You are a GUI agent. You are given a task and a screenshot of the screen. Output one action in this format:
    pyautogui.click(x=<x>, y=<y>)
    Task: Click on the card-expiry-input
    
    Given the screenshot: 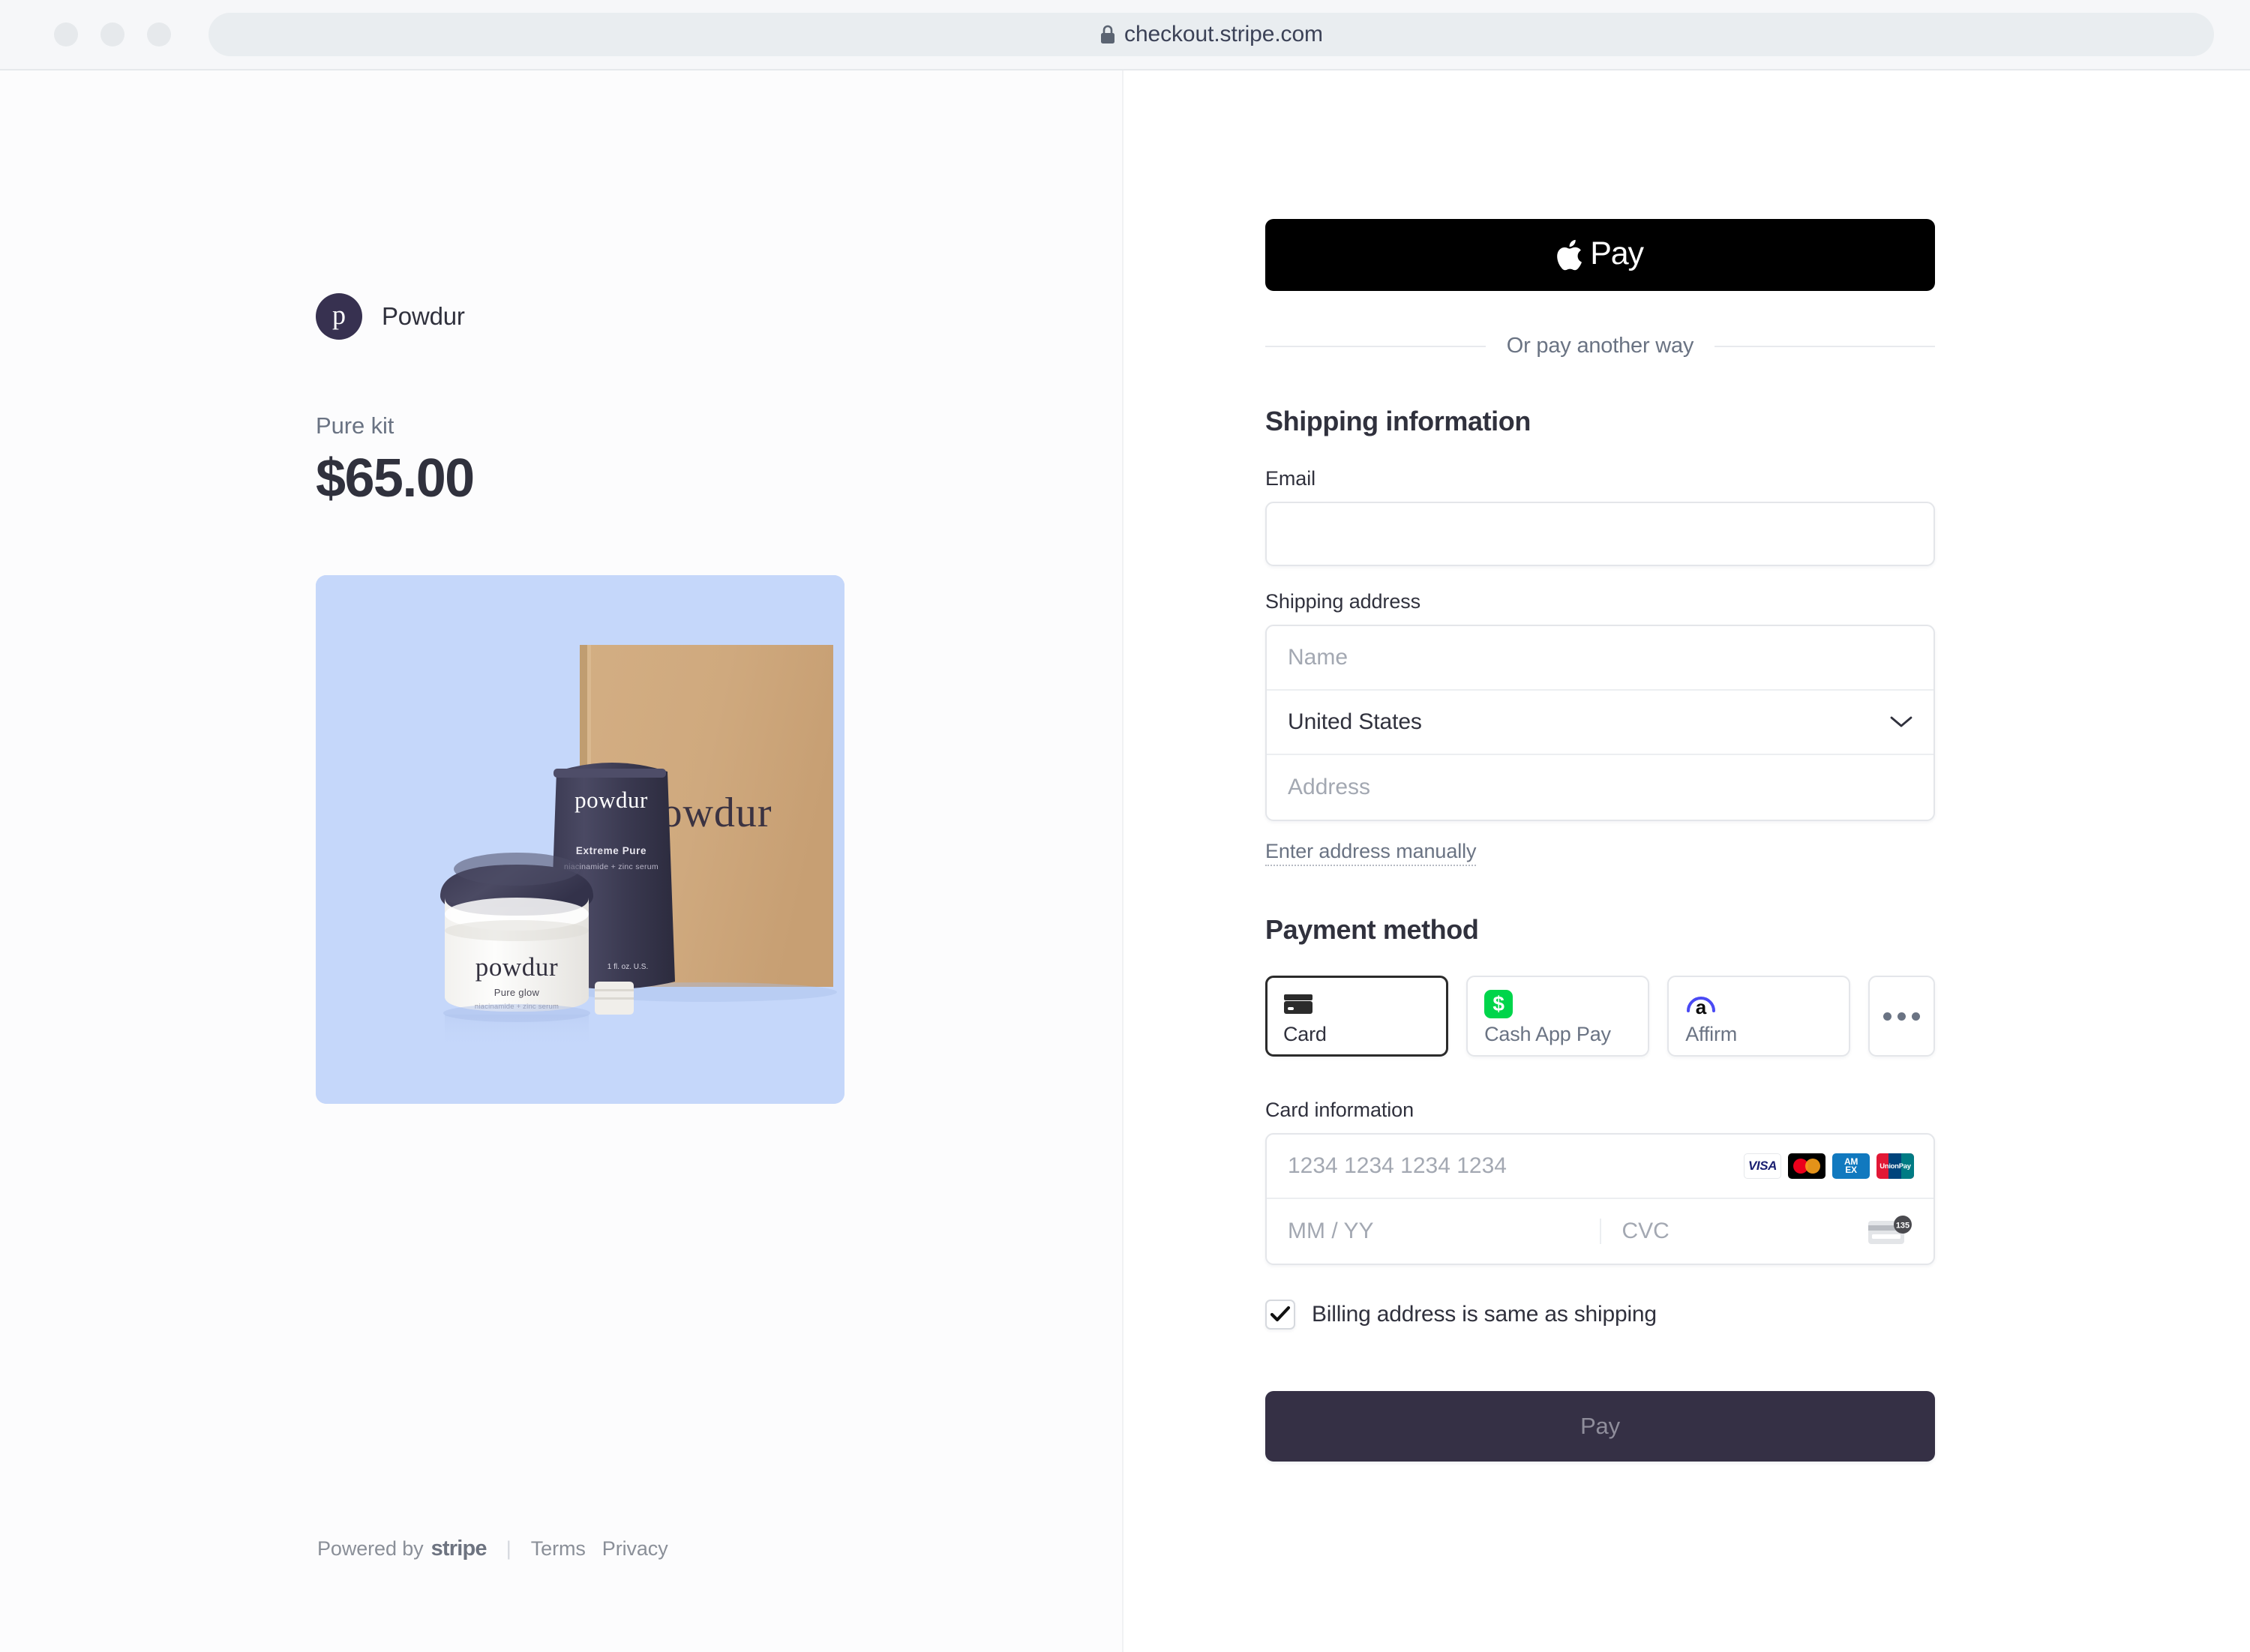 What is the action you would take?
    pyautogui.click(x=1433, y=1231)
    